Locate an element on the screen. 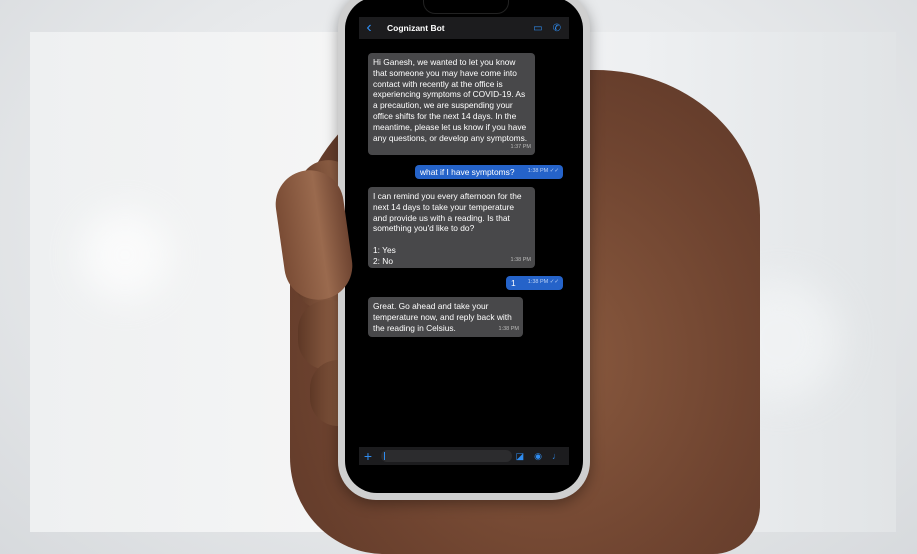 The height and width of the screenshot is (554, 917). microphone-icon: ♩ is located at coordinates (556, 456).